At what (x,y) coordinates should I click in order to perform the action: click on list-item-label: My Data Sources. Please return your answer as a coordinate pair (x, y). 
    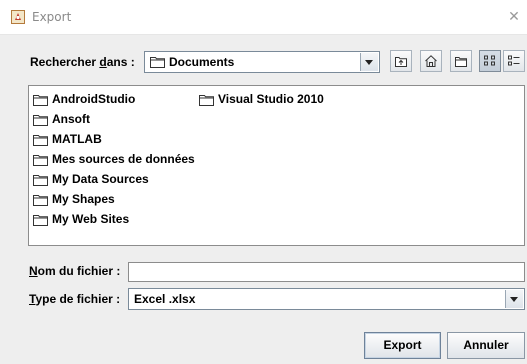
    Looking at the image, I should click on (100, 179).